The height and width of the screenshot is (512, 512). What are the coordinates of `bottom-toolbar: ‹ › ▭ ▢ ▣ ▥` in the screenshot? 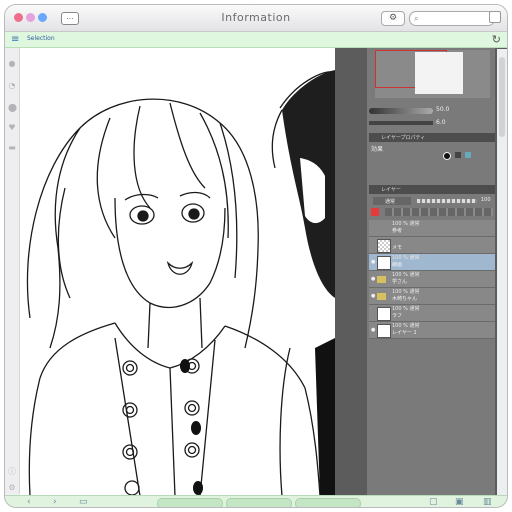 It's located at (256, 501).